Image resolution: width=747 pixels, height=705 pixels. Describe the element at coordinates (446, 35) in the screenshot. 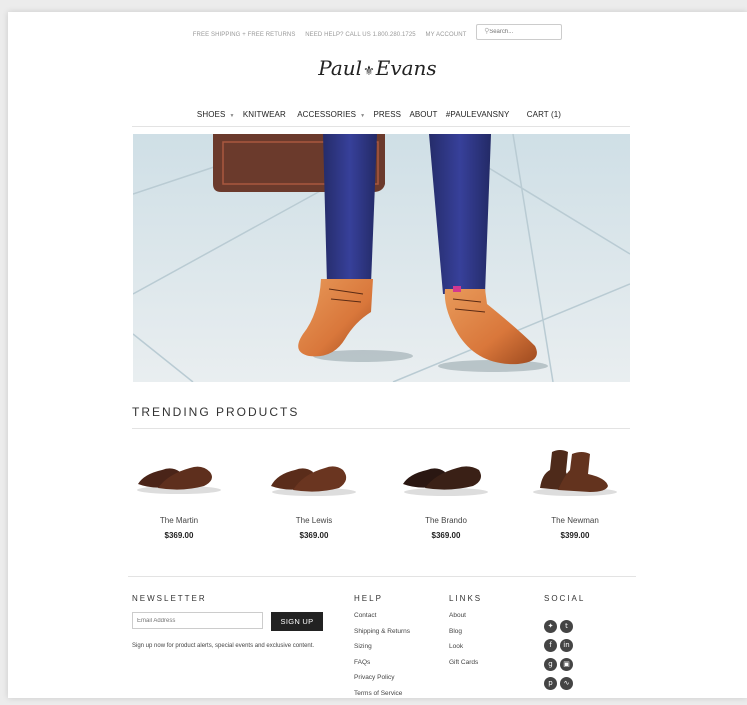

I see `my-account-link: MY ACCOUNT` at that location.